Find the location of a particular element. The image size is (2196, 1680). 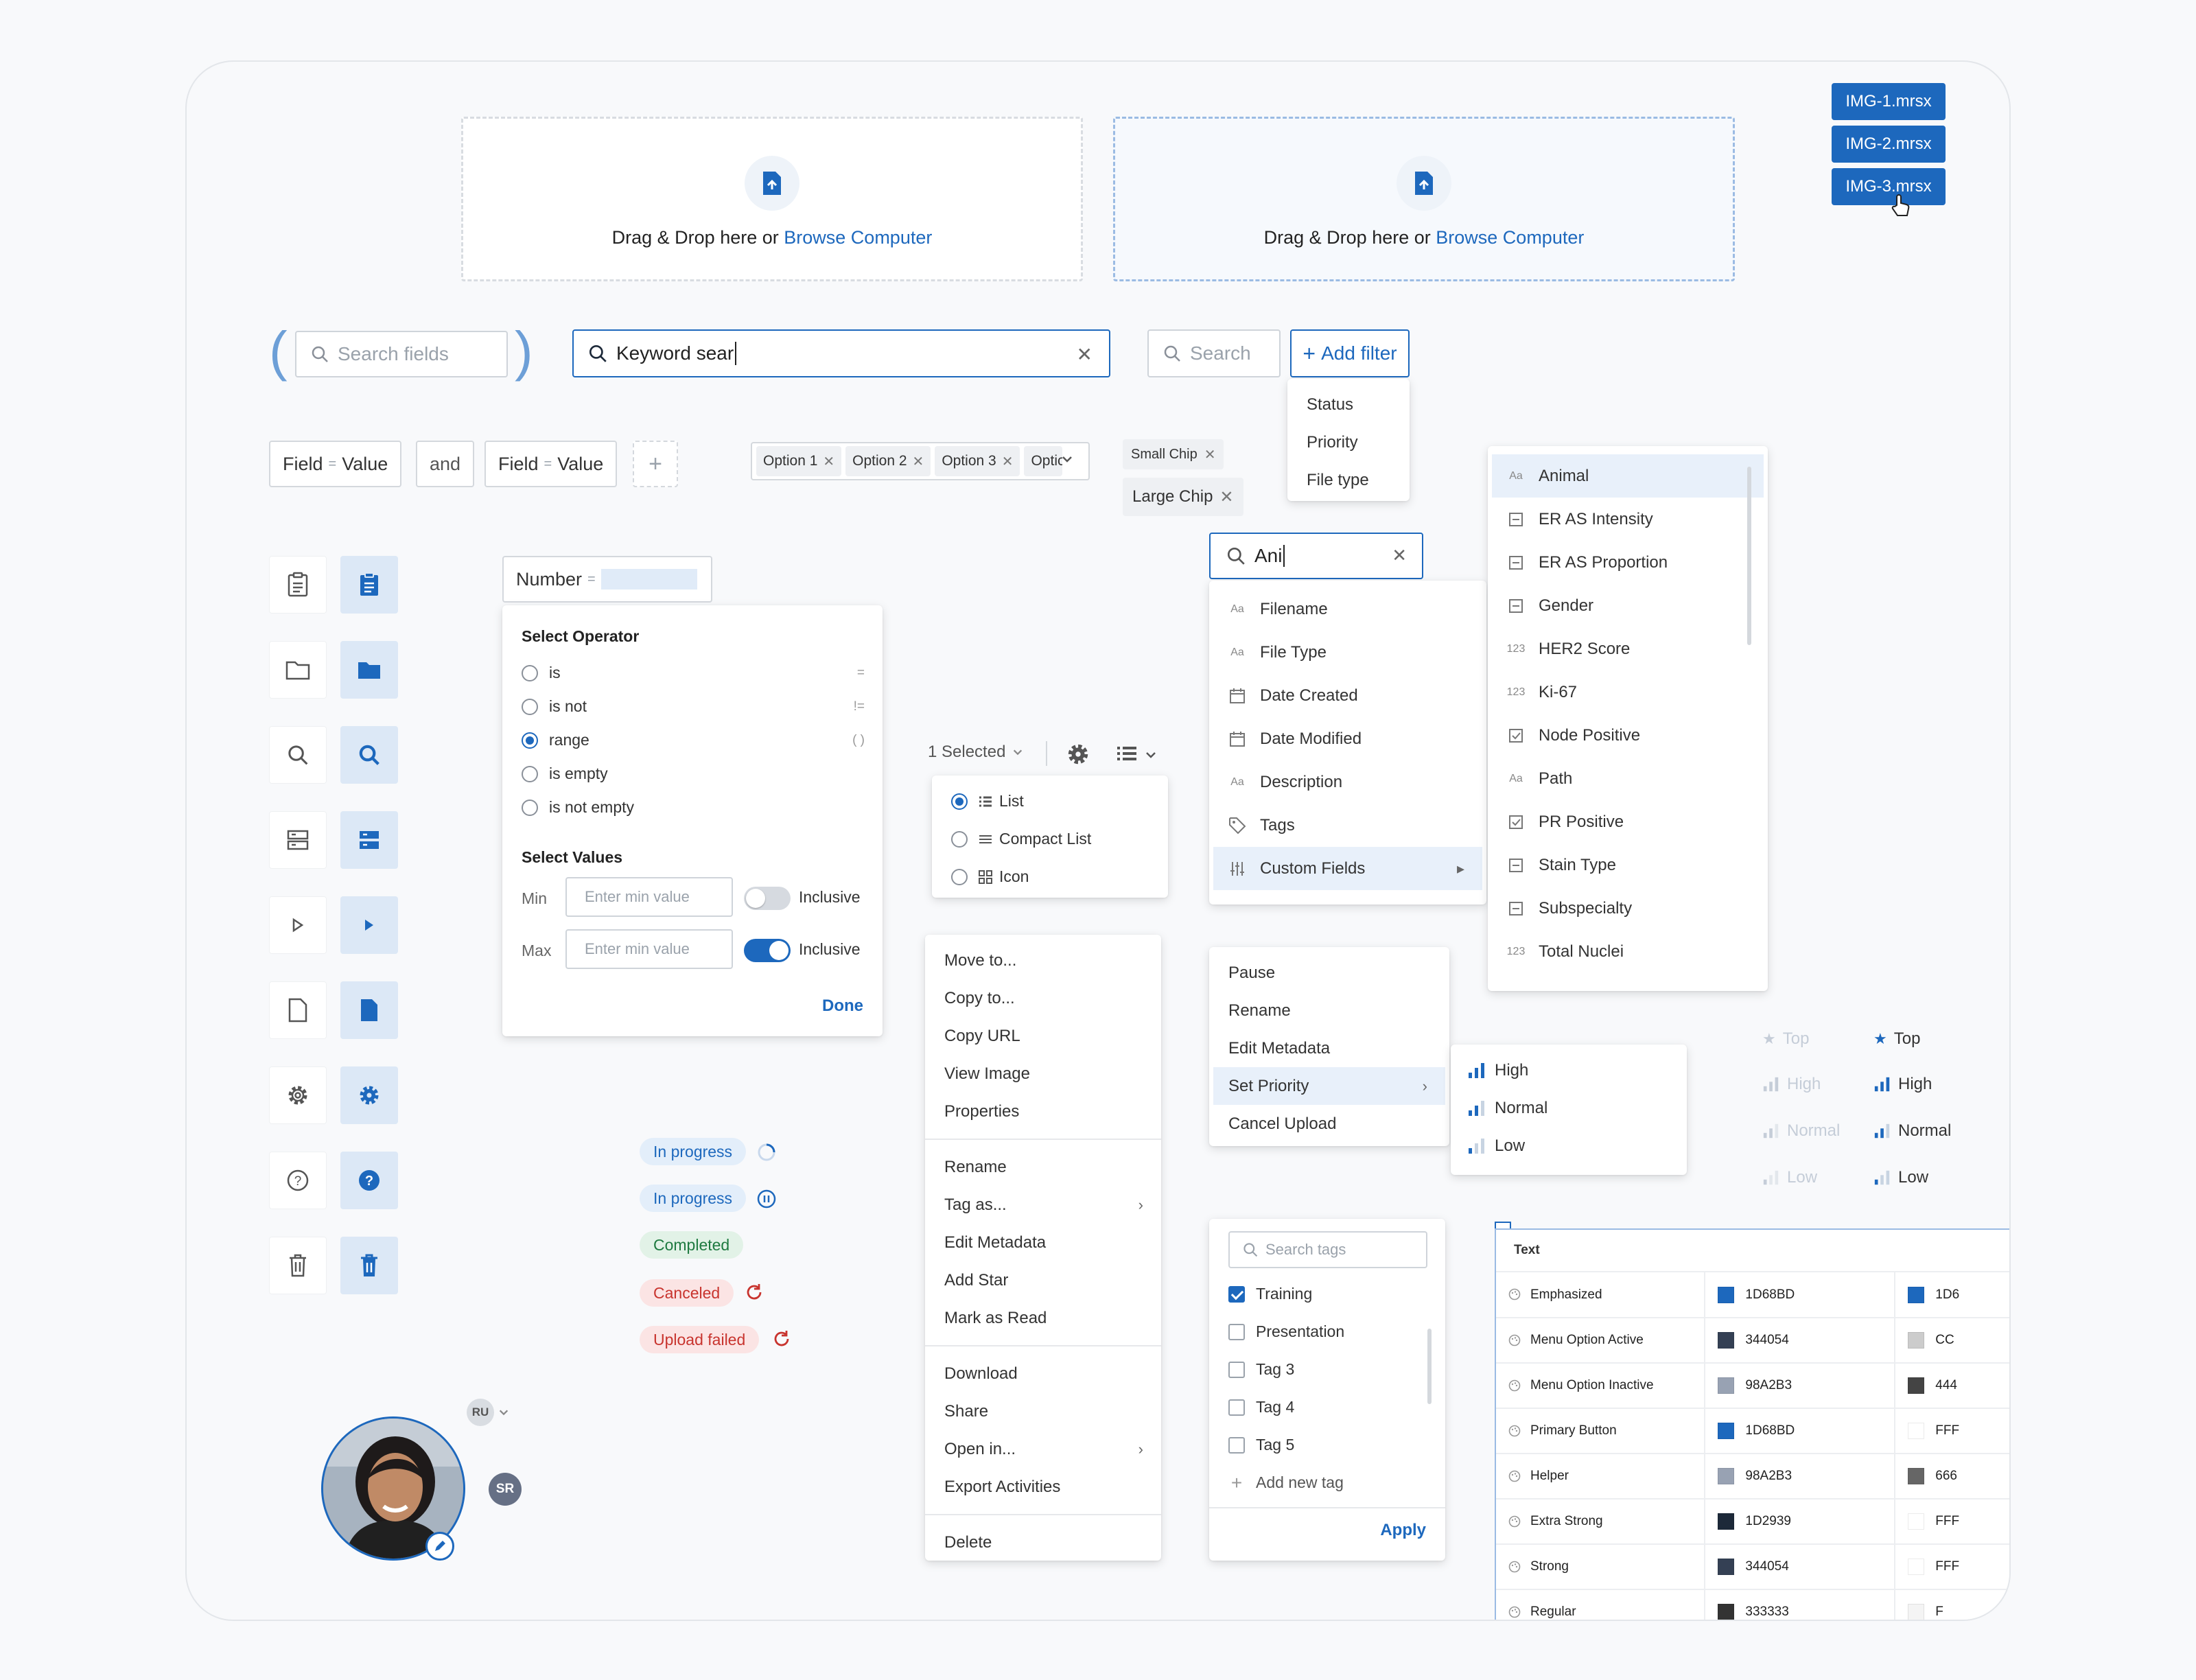

tag-search-input: Search tags is located at coordinates (1327, 1249).